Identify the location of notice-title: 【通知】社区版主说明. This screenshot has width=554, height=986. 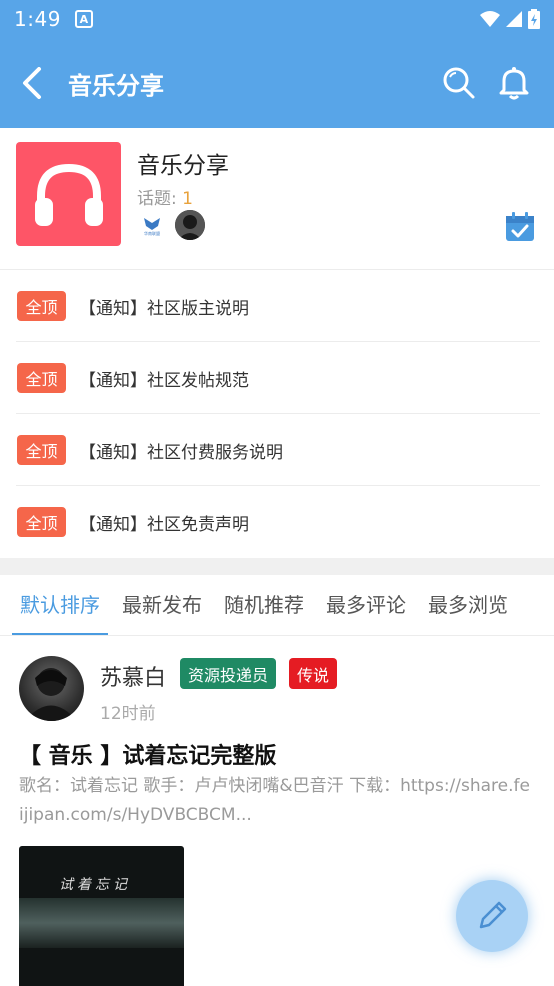
(164, 308).